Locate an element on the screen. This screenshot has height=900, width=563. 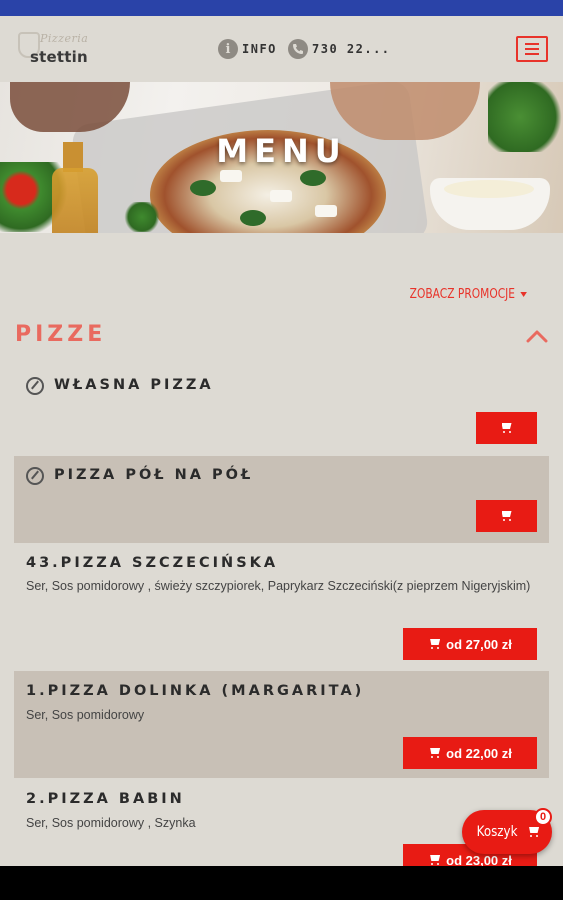
menu-item-title: PIZZA PÓŁ NA PÓŁ is located at coordinates (154, 475).